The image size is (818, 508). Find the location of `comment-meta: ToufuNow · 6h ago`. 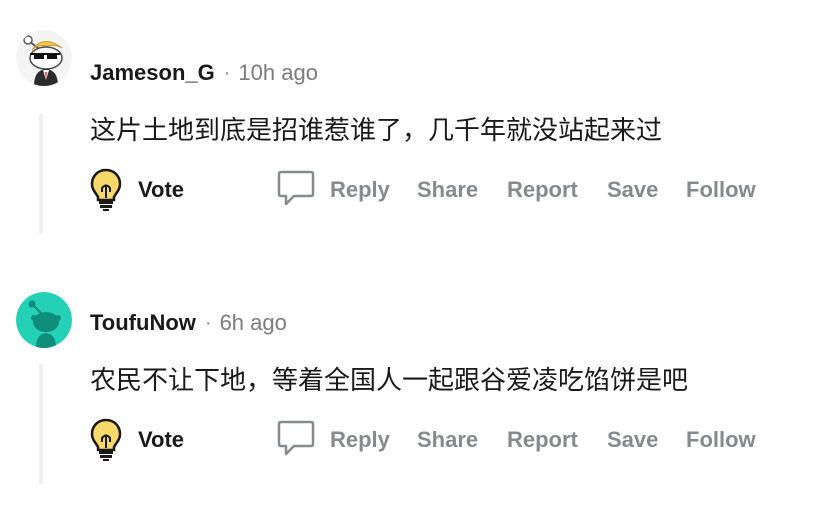

comment-meta: ToufuNow · 6h ago is located at coordinates (188, 323).